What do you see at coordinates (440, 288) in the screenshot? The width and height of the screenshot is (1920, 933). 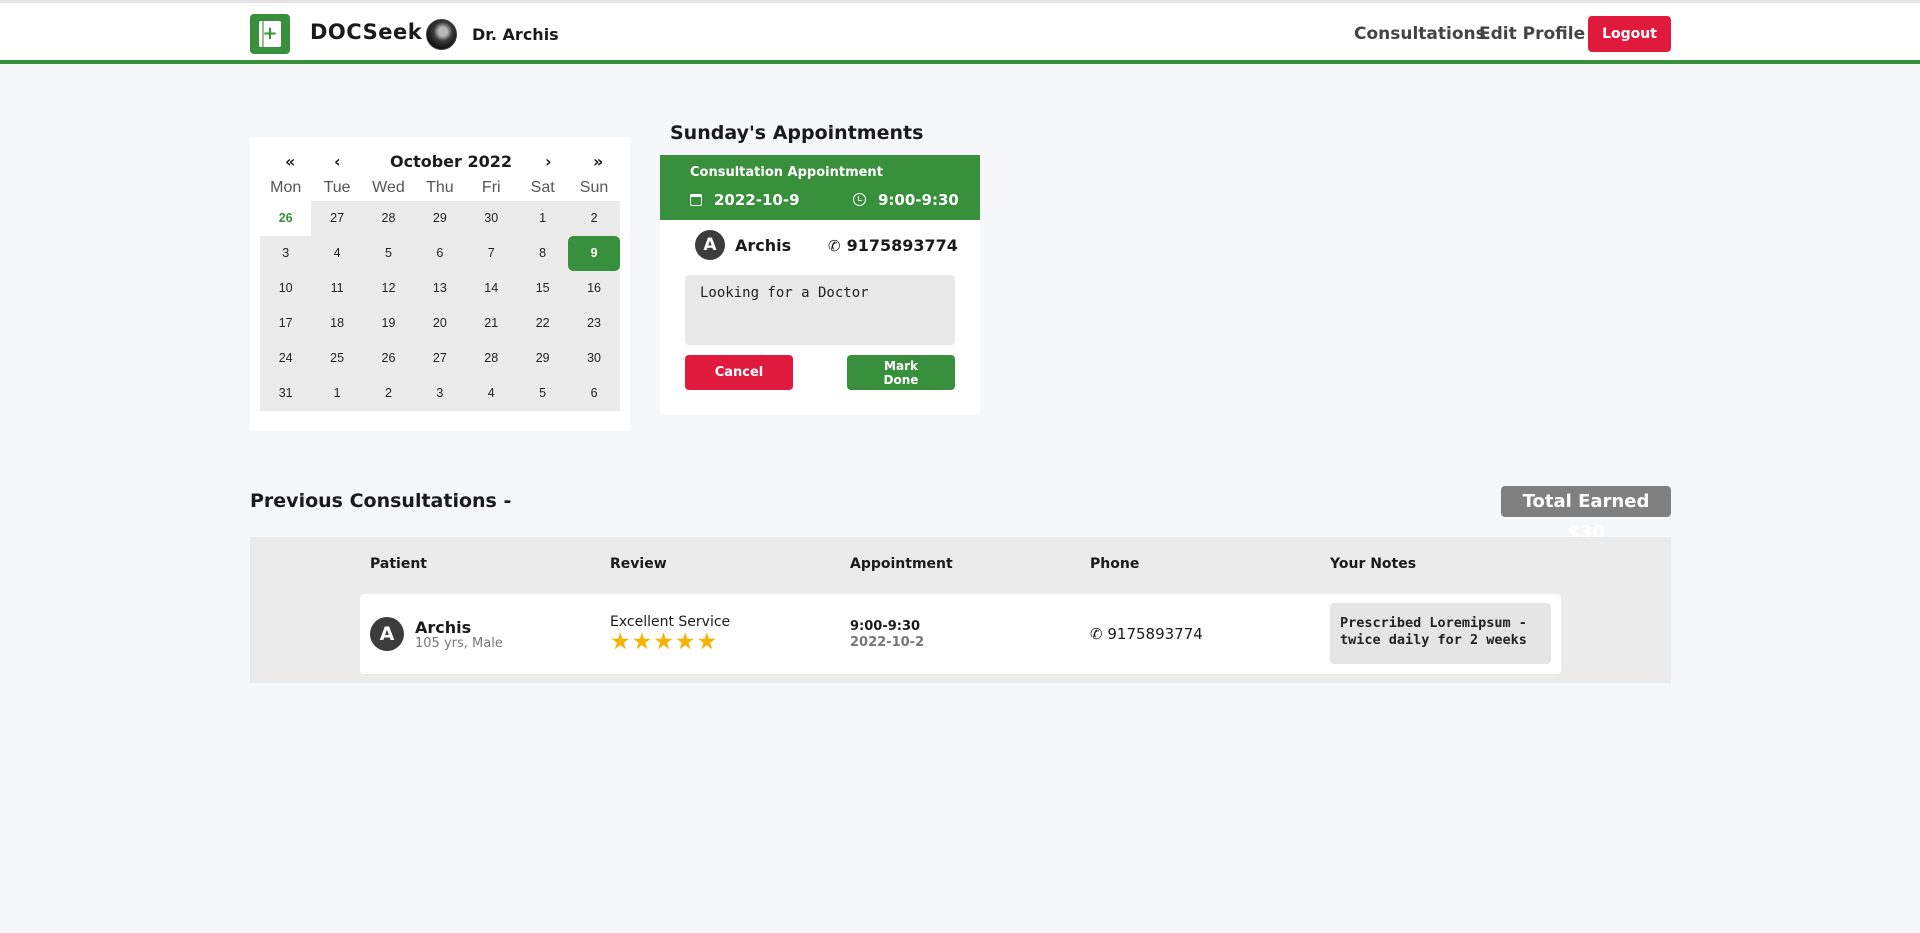 I see `calendar-day: 13` at bounding box center [440, 288].